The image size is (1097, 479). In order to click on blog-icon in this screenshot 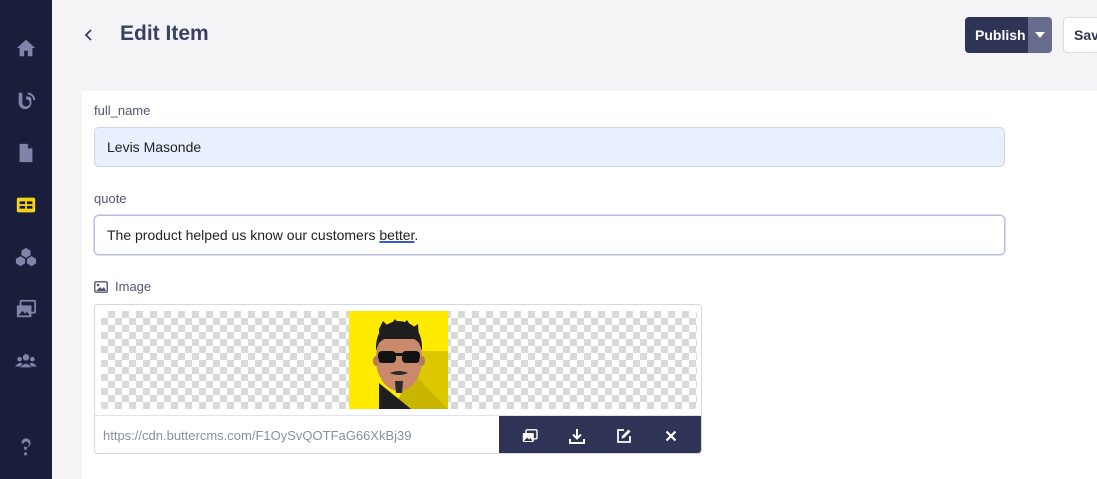, I will do `click(26, 101)`.